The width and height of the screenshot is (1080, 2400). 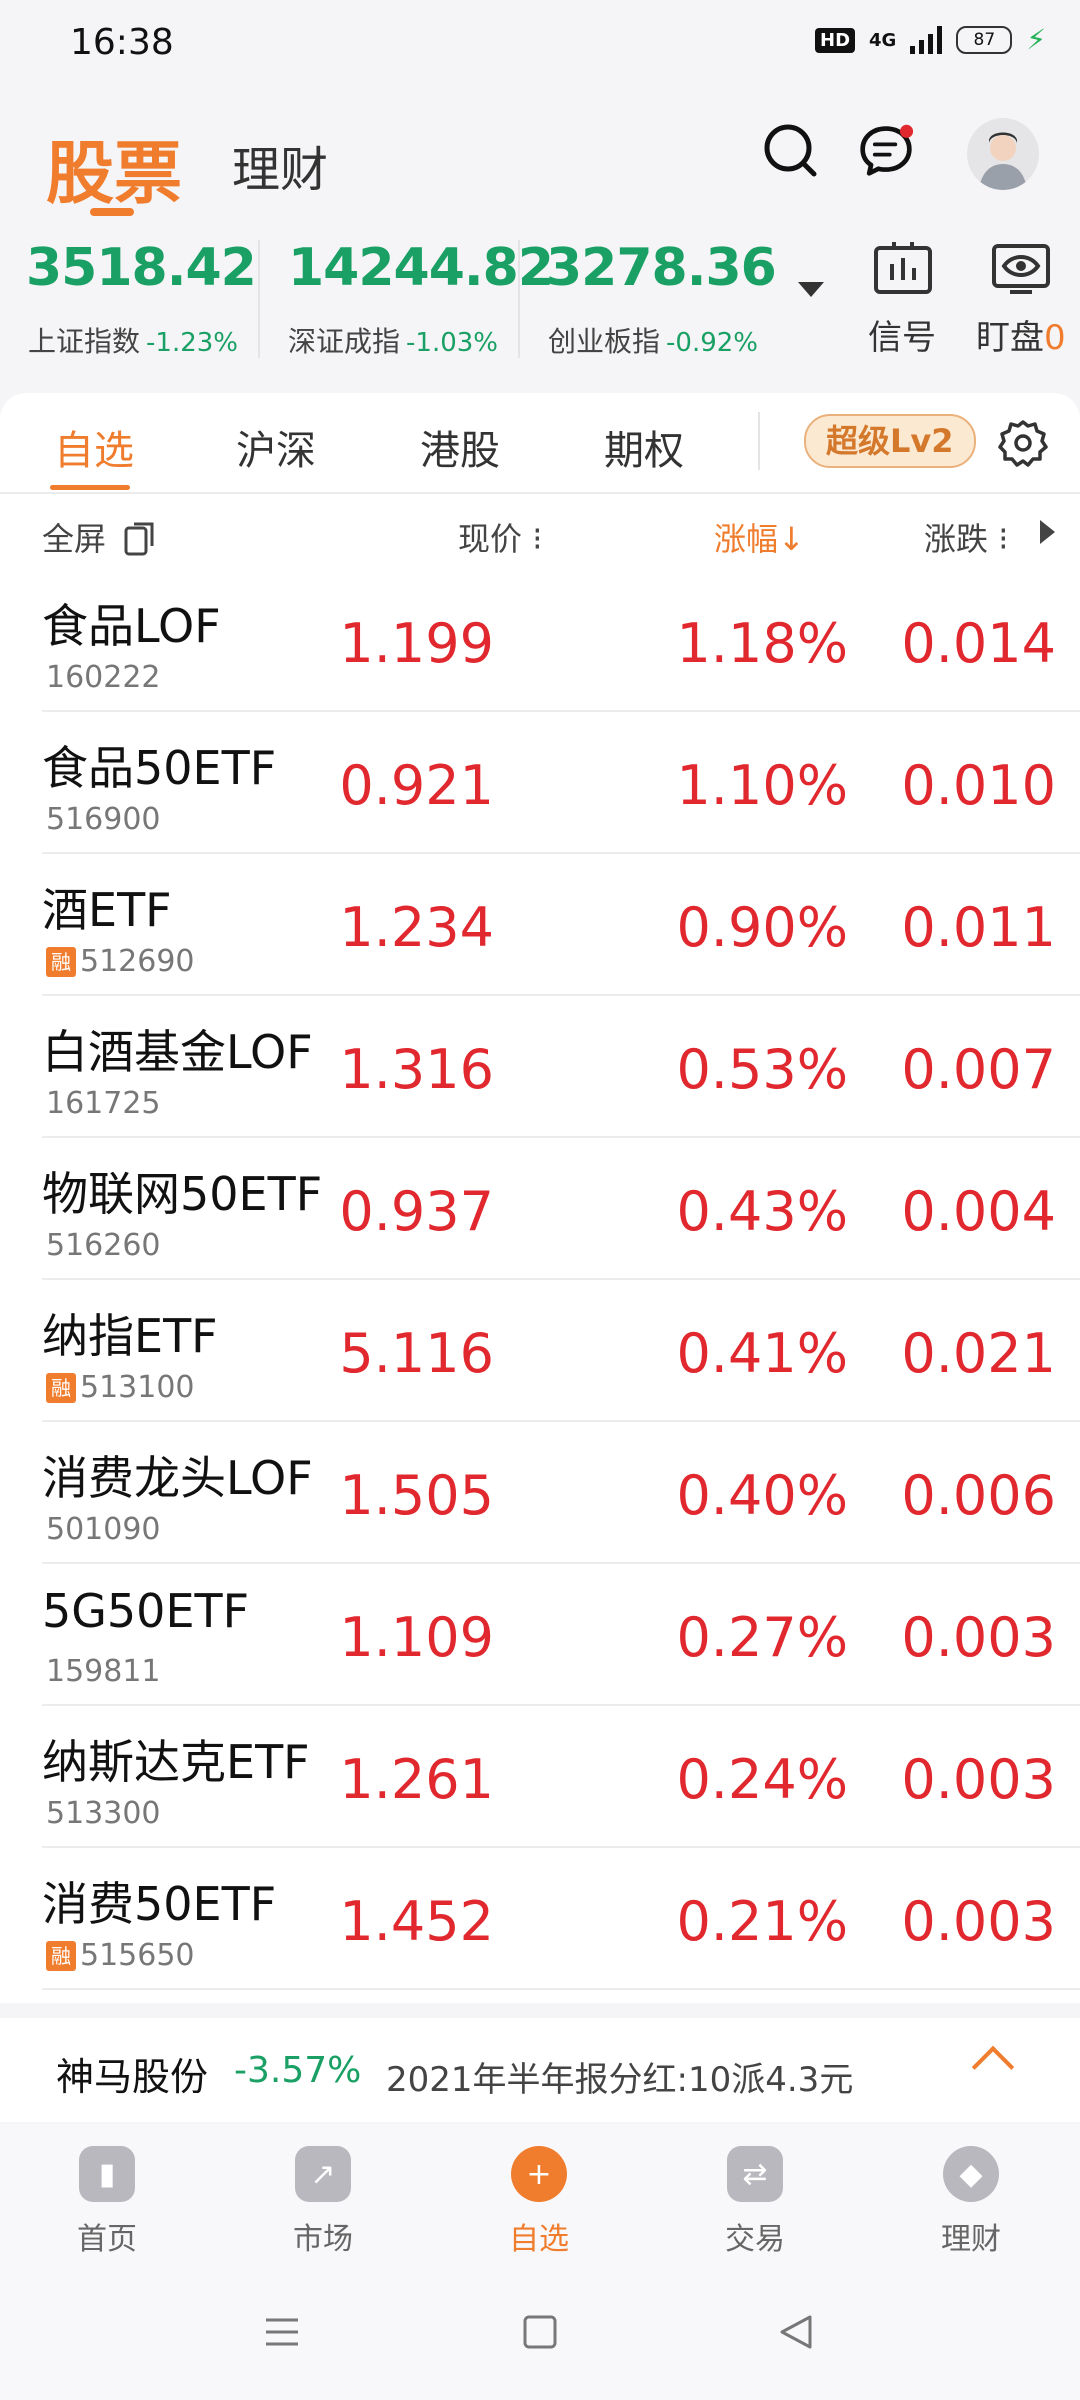 What do you see at coordinates (746, 539) in the screenshot?
I see `column-pct-label: 涨幅` at bounding box center [746, 539].